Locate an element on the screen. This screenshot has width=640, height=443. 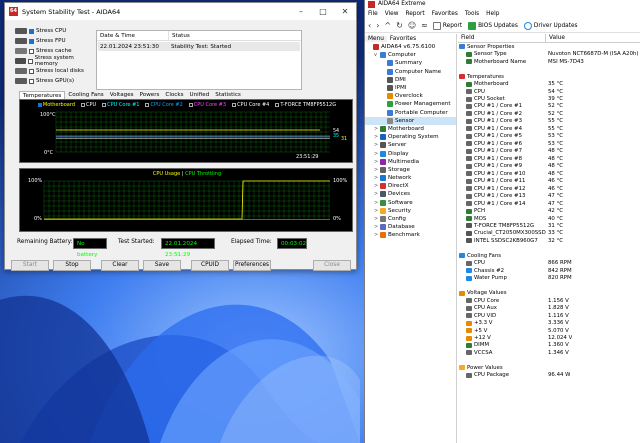
cpuid-button: CPUID is located at coordinates (210, 265).